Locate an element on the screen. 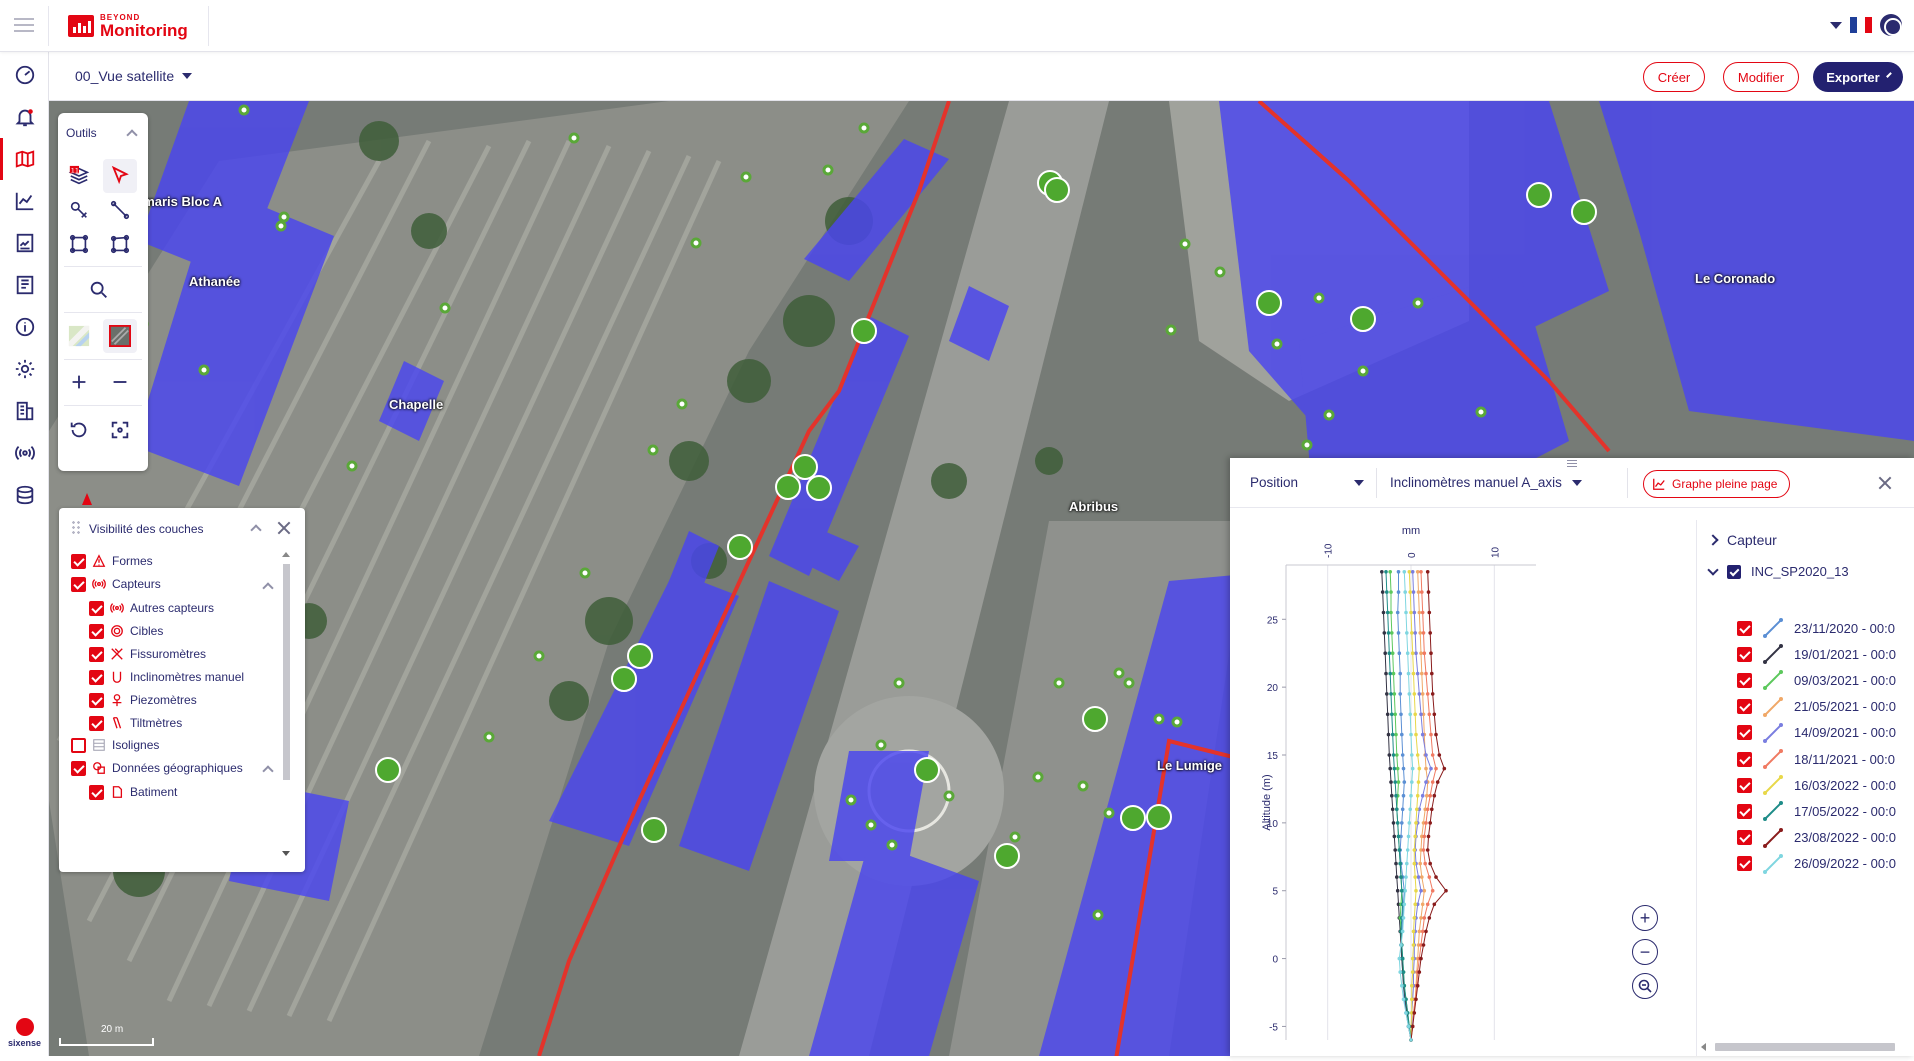  create-button: Créer is located at coordinates (1674, 77).